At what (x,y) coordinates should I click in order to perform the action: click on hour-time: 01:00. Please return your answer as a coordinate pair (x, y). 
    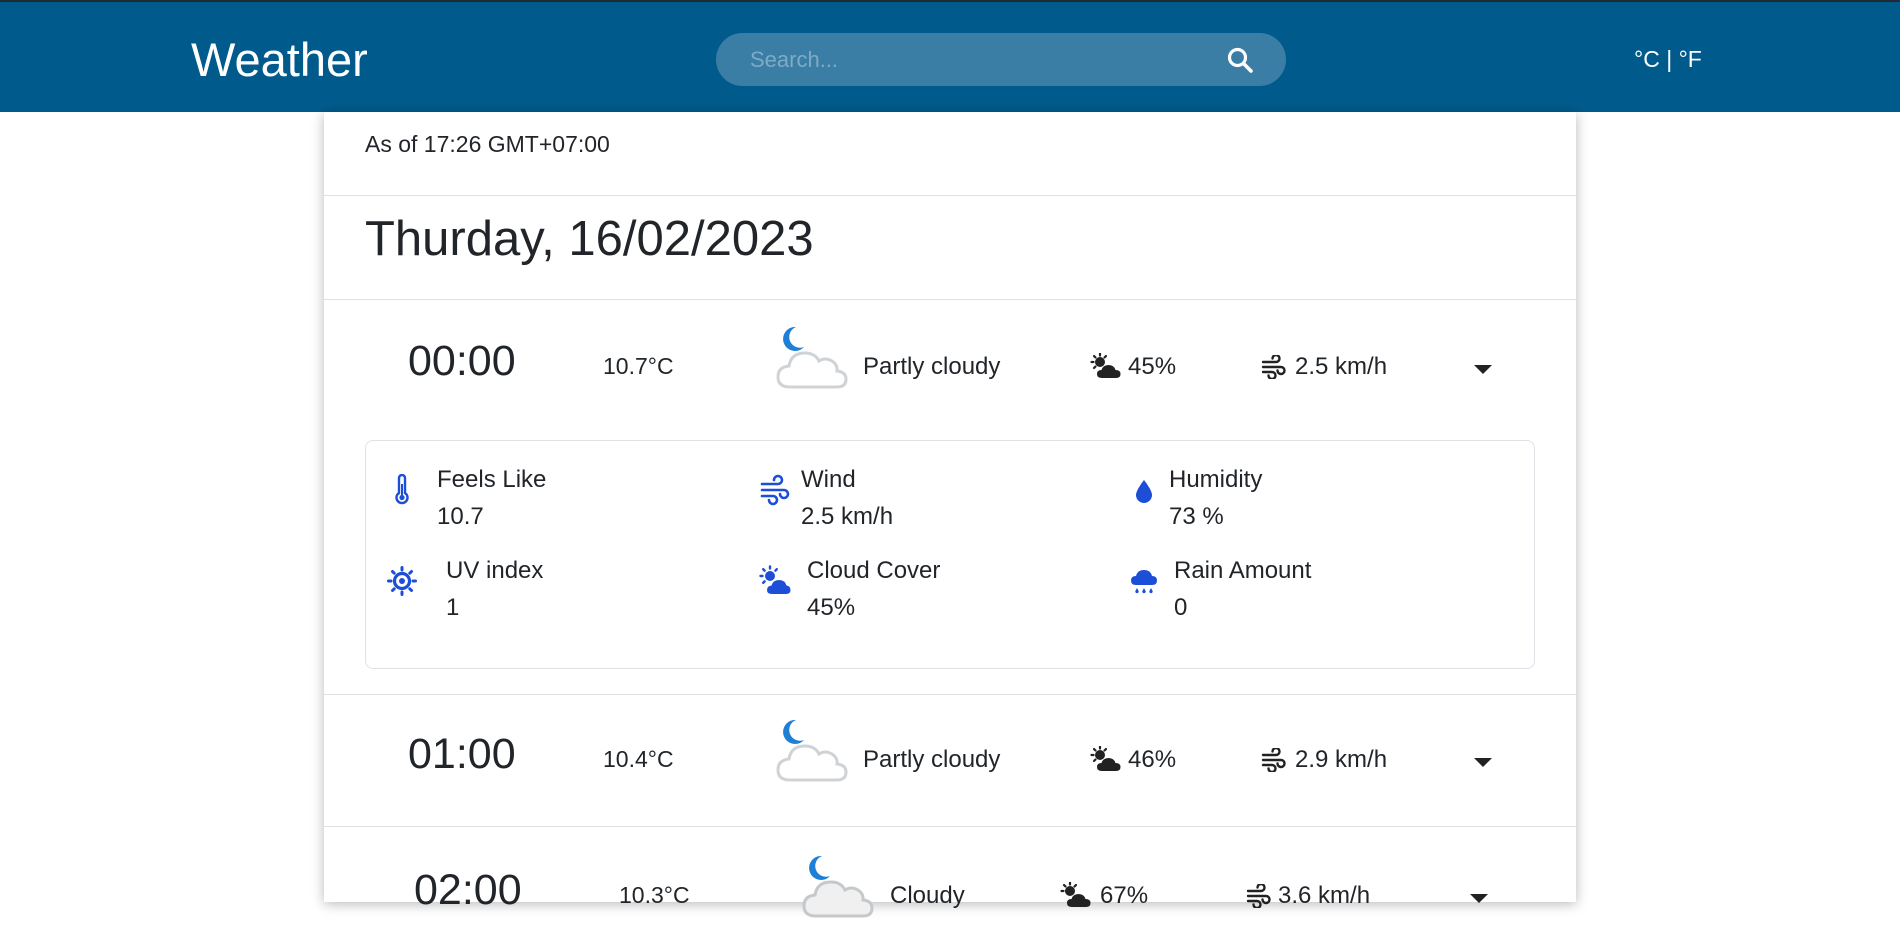
    Looking at the image, I should click on (462, 754).